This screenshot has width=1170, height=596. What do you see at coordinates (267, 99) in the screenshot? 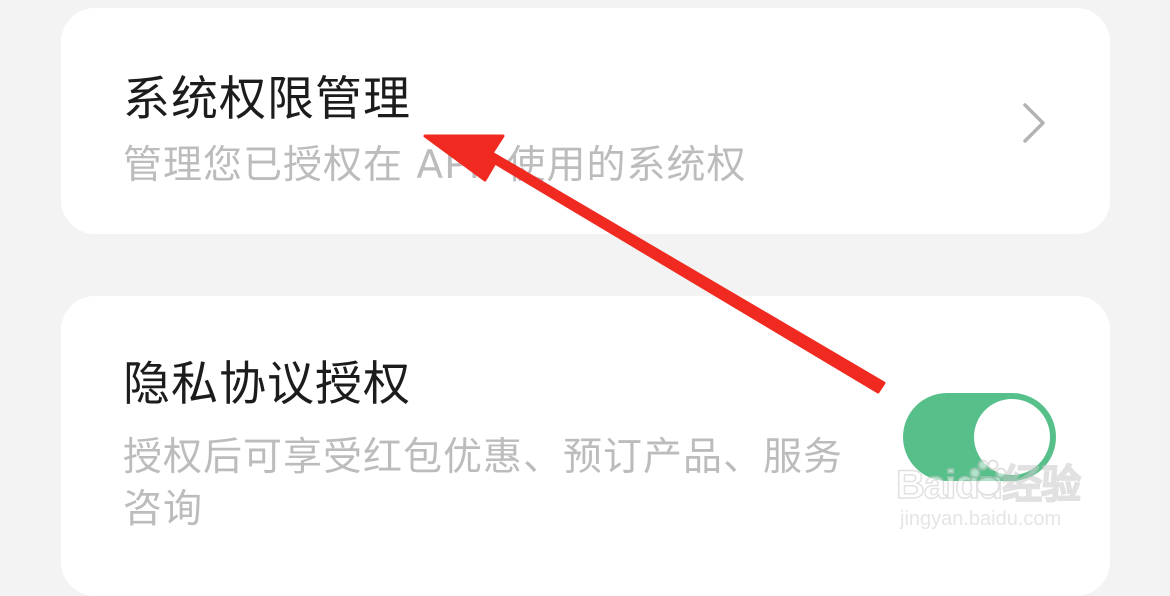
I see `system-permissions-title: 系统权限管理` at bounding box center [267, 99].